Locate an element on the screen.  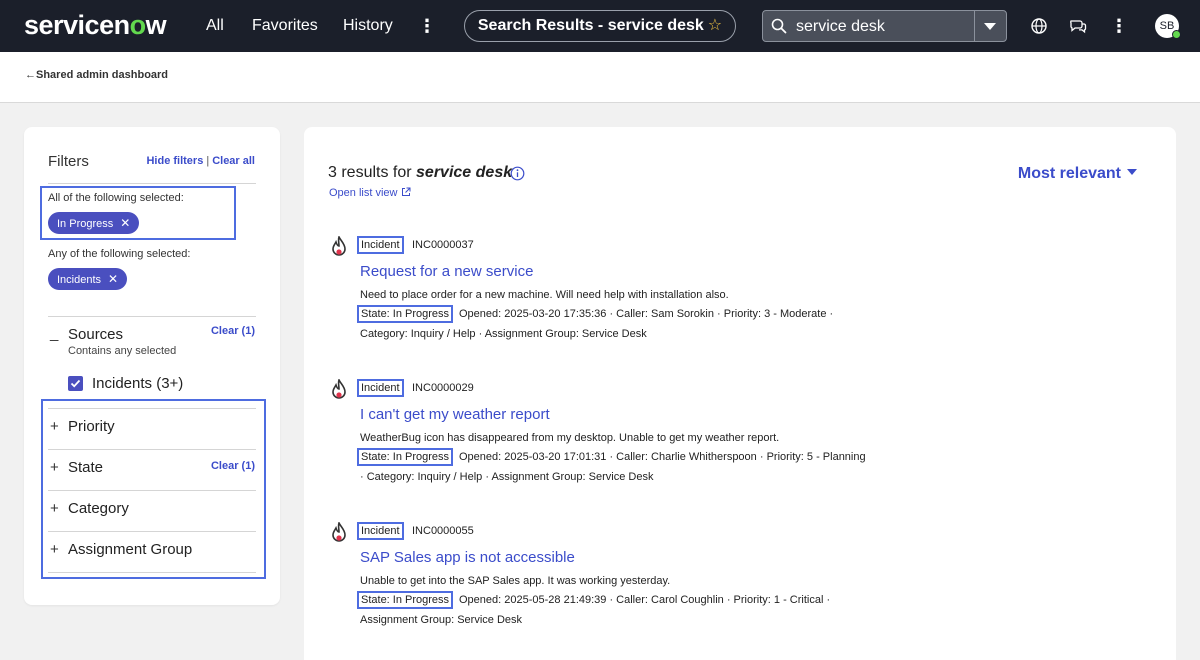
more-menu-icon: ⋮ is located at coordinates (427, 26).